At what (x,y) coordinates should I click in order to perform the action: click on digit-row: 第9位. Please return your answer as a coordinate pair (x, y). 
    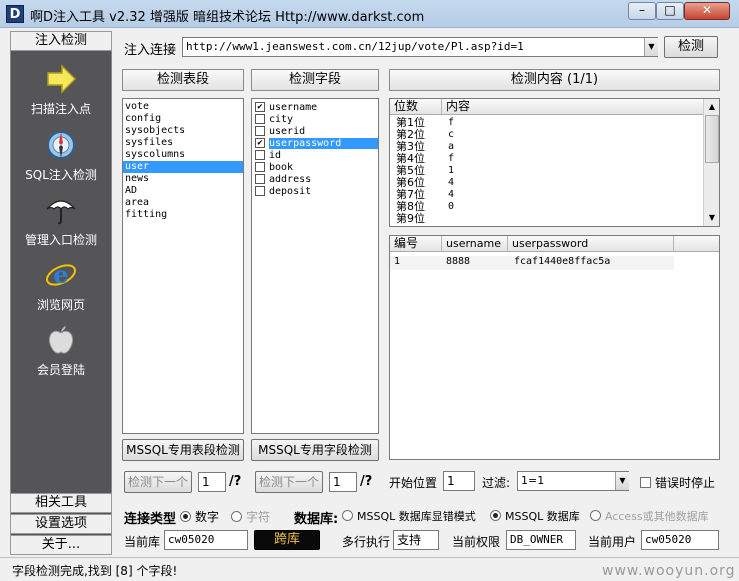
    Looking at the image, I should click on (547, 219).